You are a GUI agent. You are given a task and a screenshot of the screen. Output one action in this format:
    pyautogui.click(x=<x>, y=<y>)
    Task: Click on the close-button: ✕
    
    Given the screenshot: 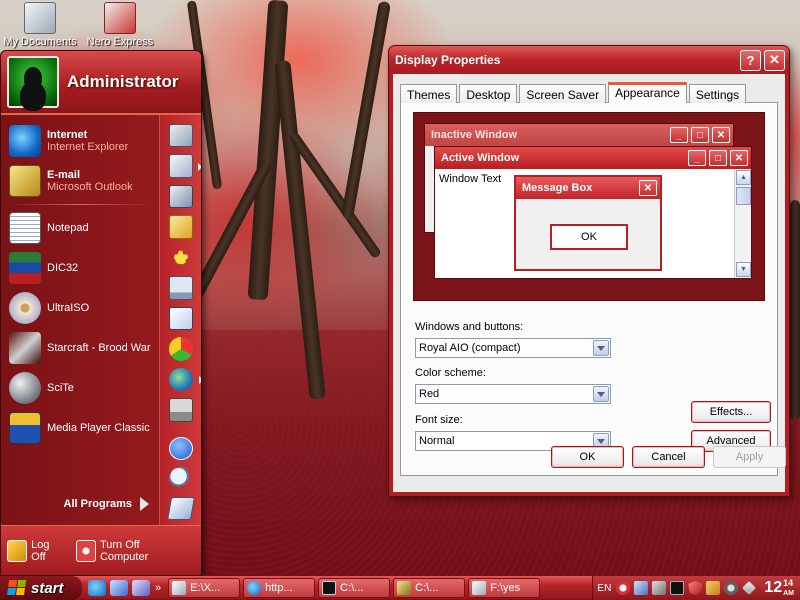 What is the action you would take?
    pyautogui.click(x=774, y=60)
    